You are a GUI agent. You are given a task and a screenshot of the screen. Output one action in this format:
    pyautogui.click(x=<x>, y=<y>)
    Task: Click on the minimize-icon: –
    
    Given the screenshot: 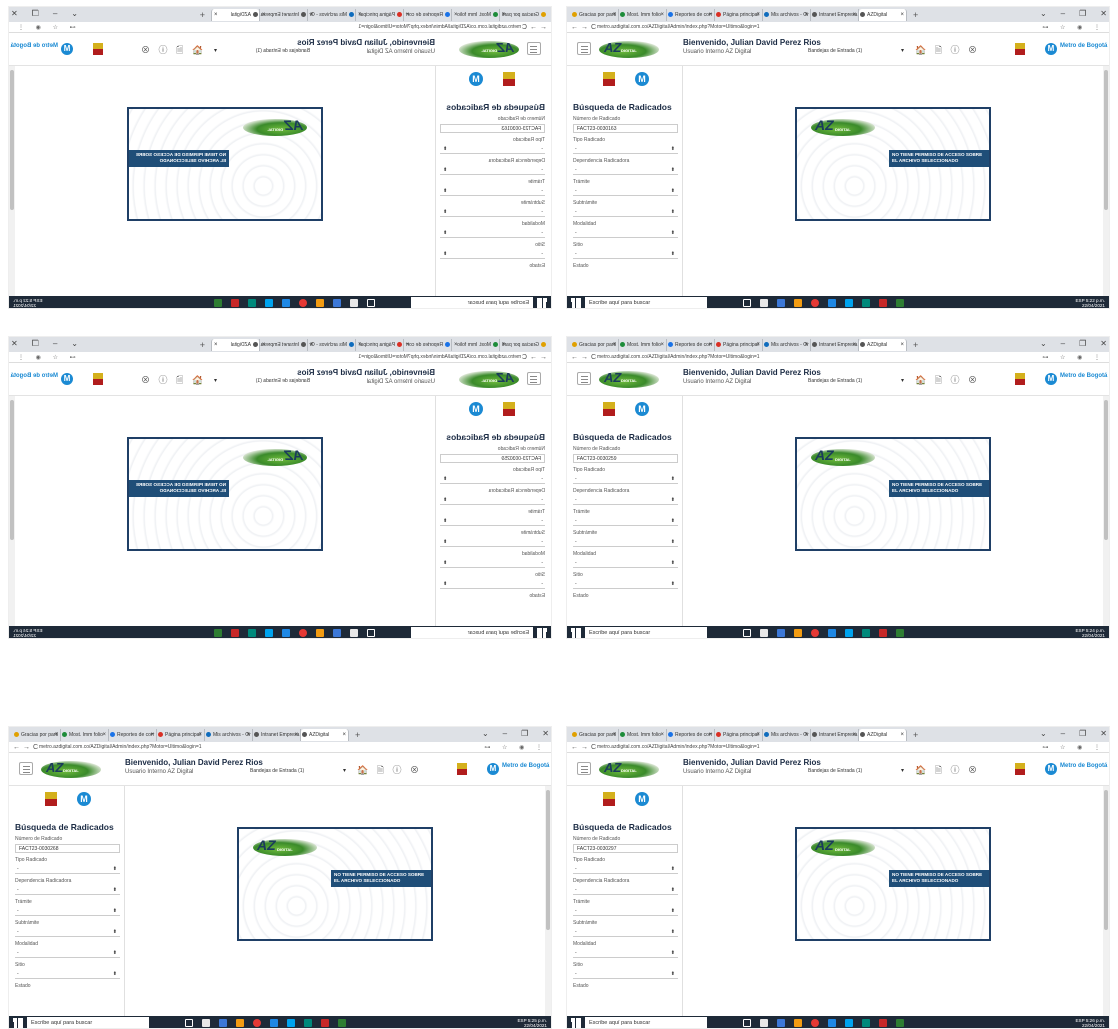 What is the action you would take?
    pyautogui.click(x=1063, y=14)
    